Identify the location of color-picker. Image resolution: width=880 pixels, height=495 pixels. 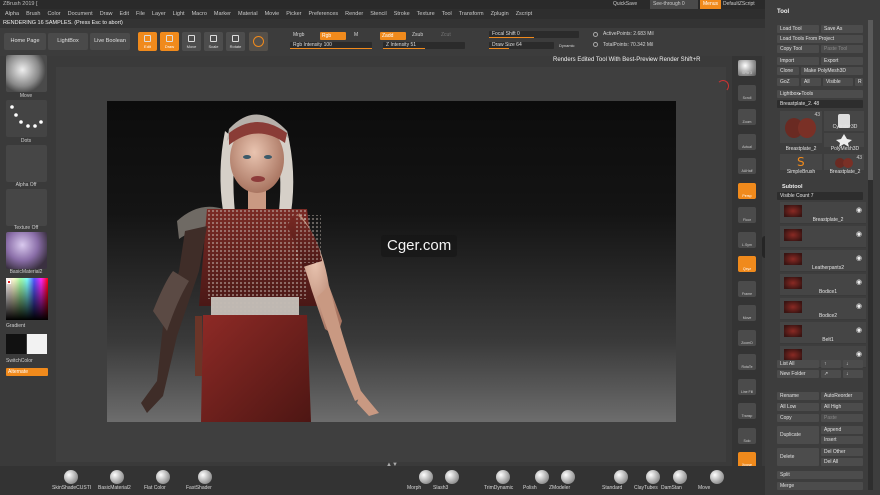
(27, 299).